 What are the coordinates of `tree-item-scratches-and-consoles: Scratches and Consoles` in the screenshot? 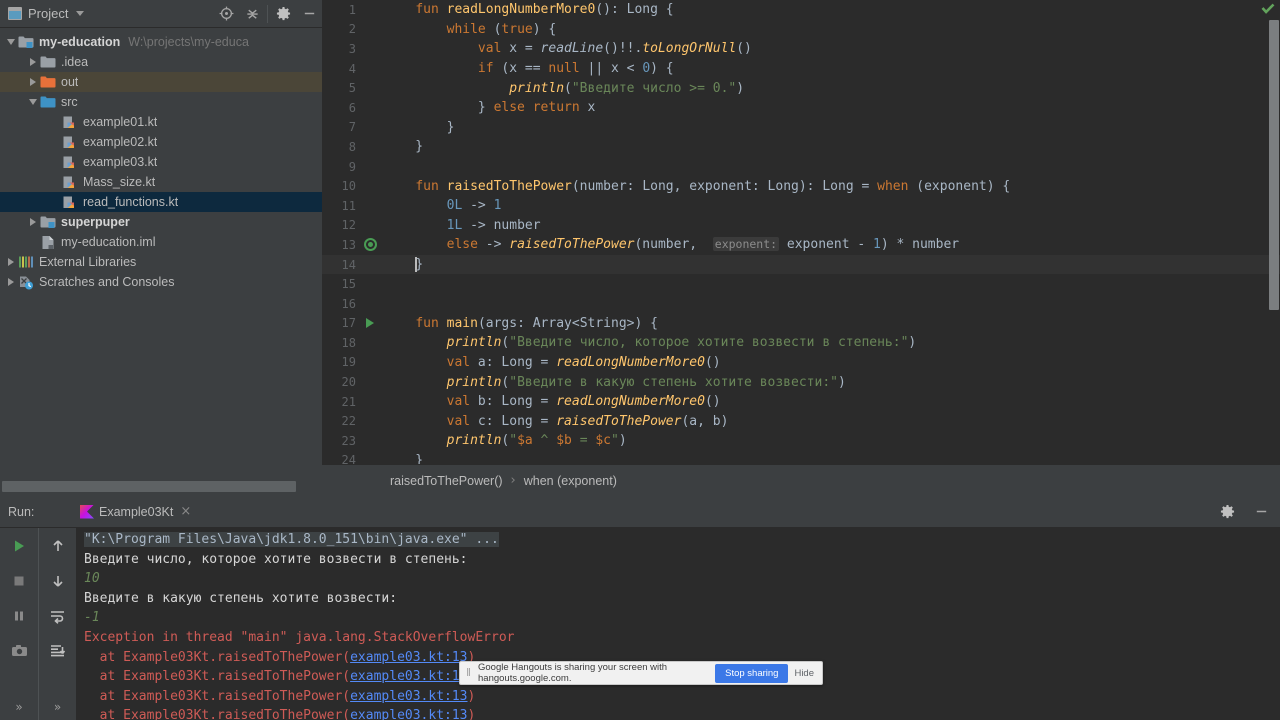 It's located at (161, 282).